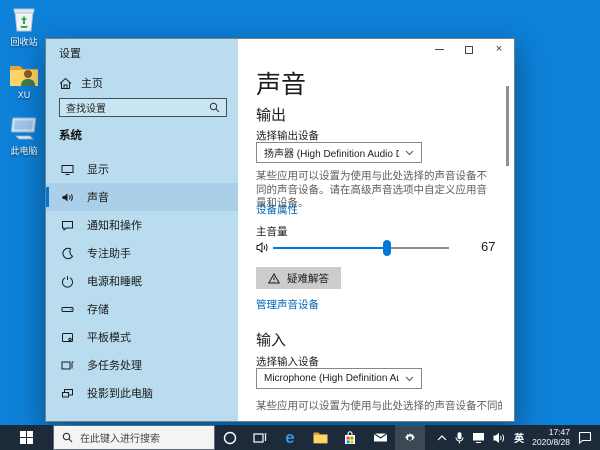 The height and width of the screenshot is (450, 600). Describe the element at coordinates (67, 197) in the screenshot. I see `sound-icon` at that location.